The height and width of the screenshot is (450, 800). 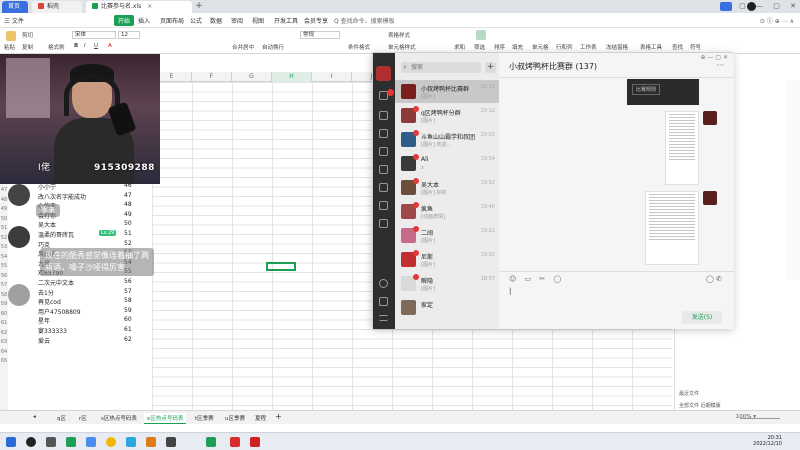 What do you see at coordinates (383, 169) in the screenshot?
I see `moments-icon` at bounding box center [383, 169].